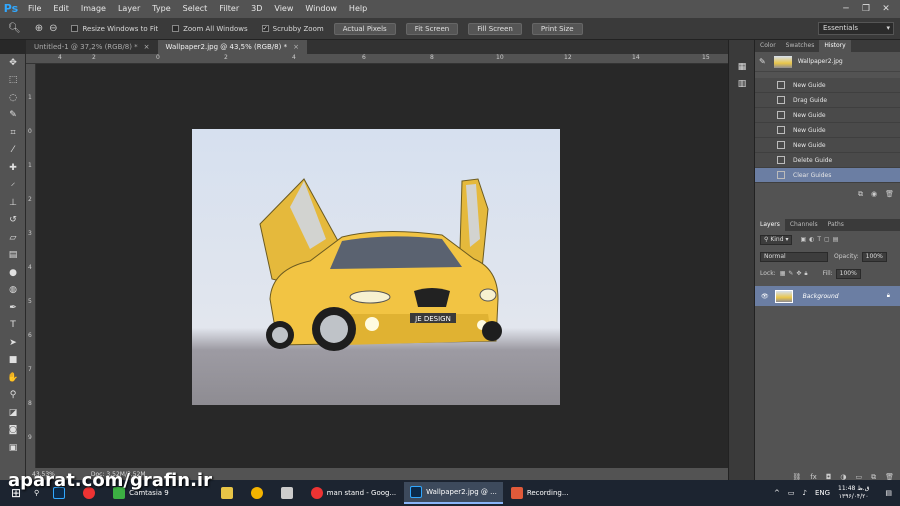  What do you see at coordinates (827, 175) in the screenshot?
I see `history-item-selected: Clear Guides` at bounding box center [827, 175].